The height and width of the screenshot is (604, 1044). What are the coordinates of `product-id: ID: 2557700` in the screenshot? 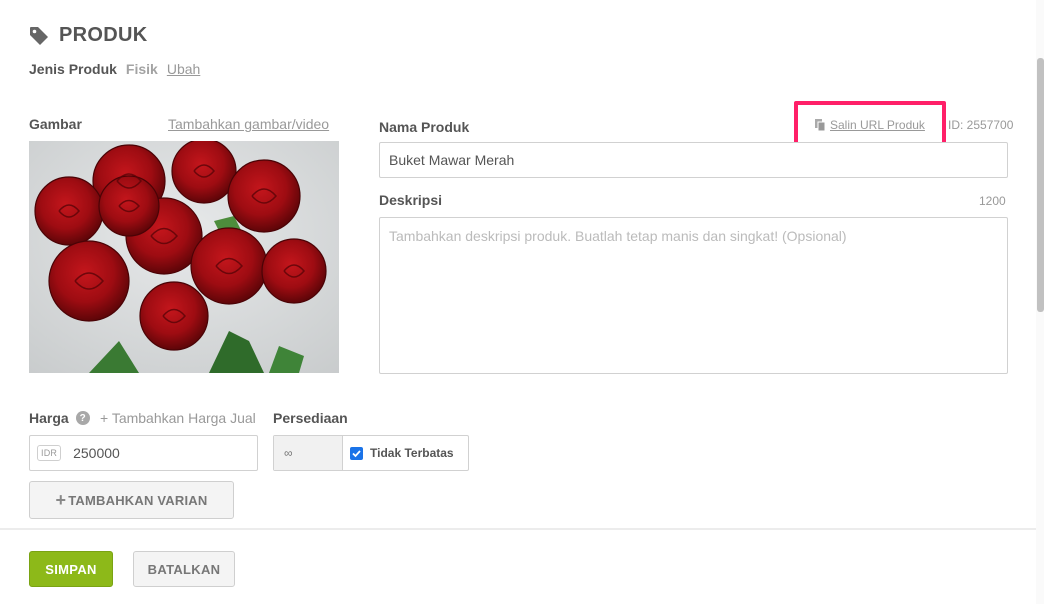 It's located at (981, 125).